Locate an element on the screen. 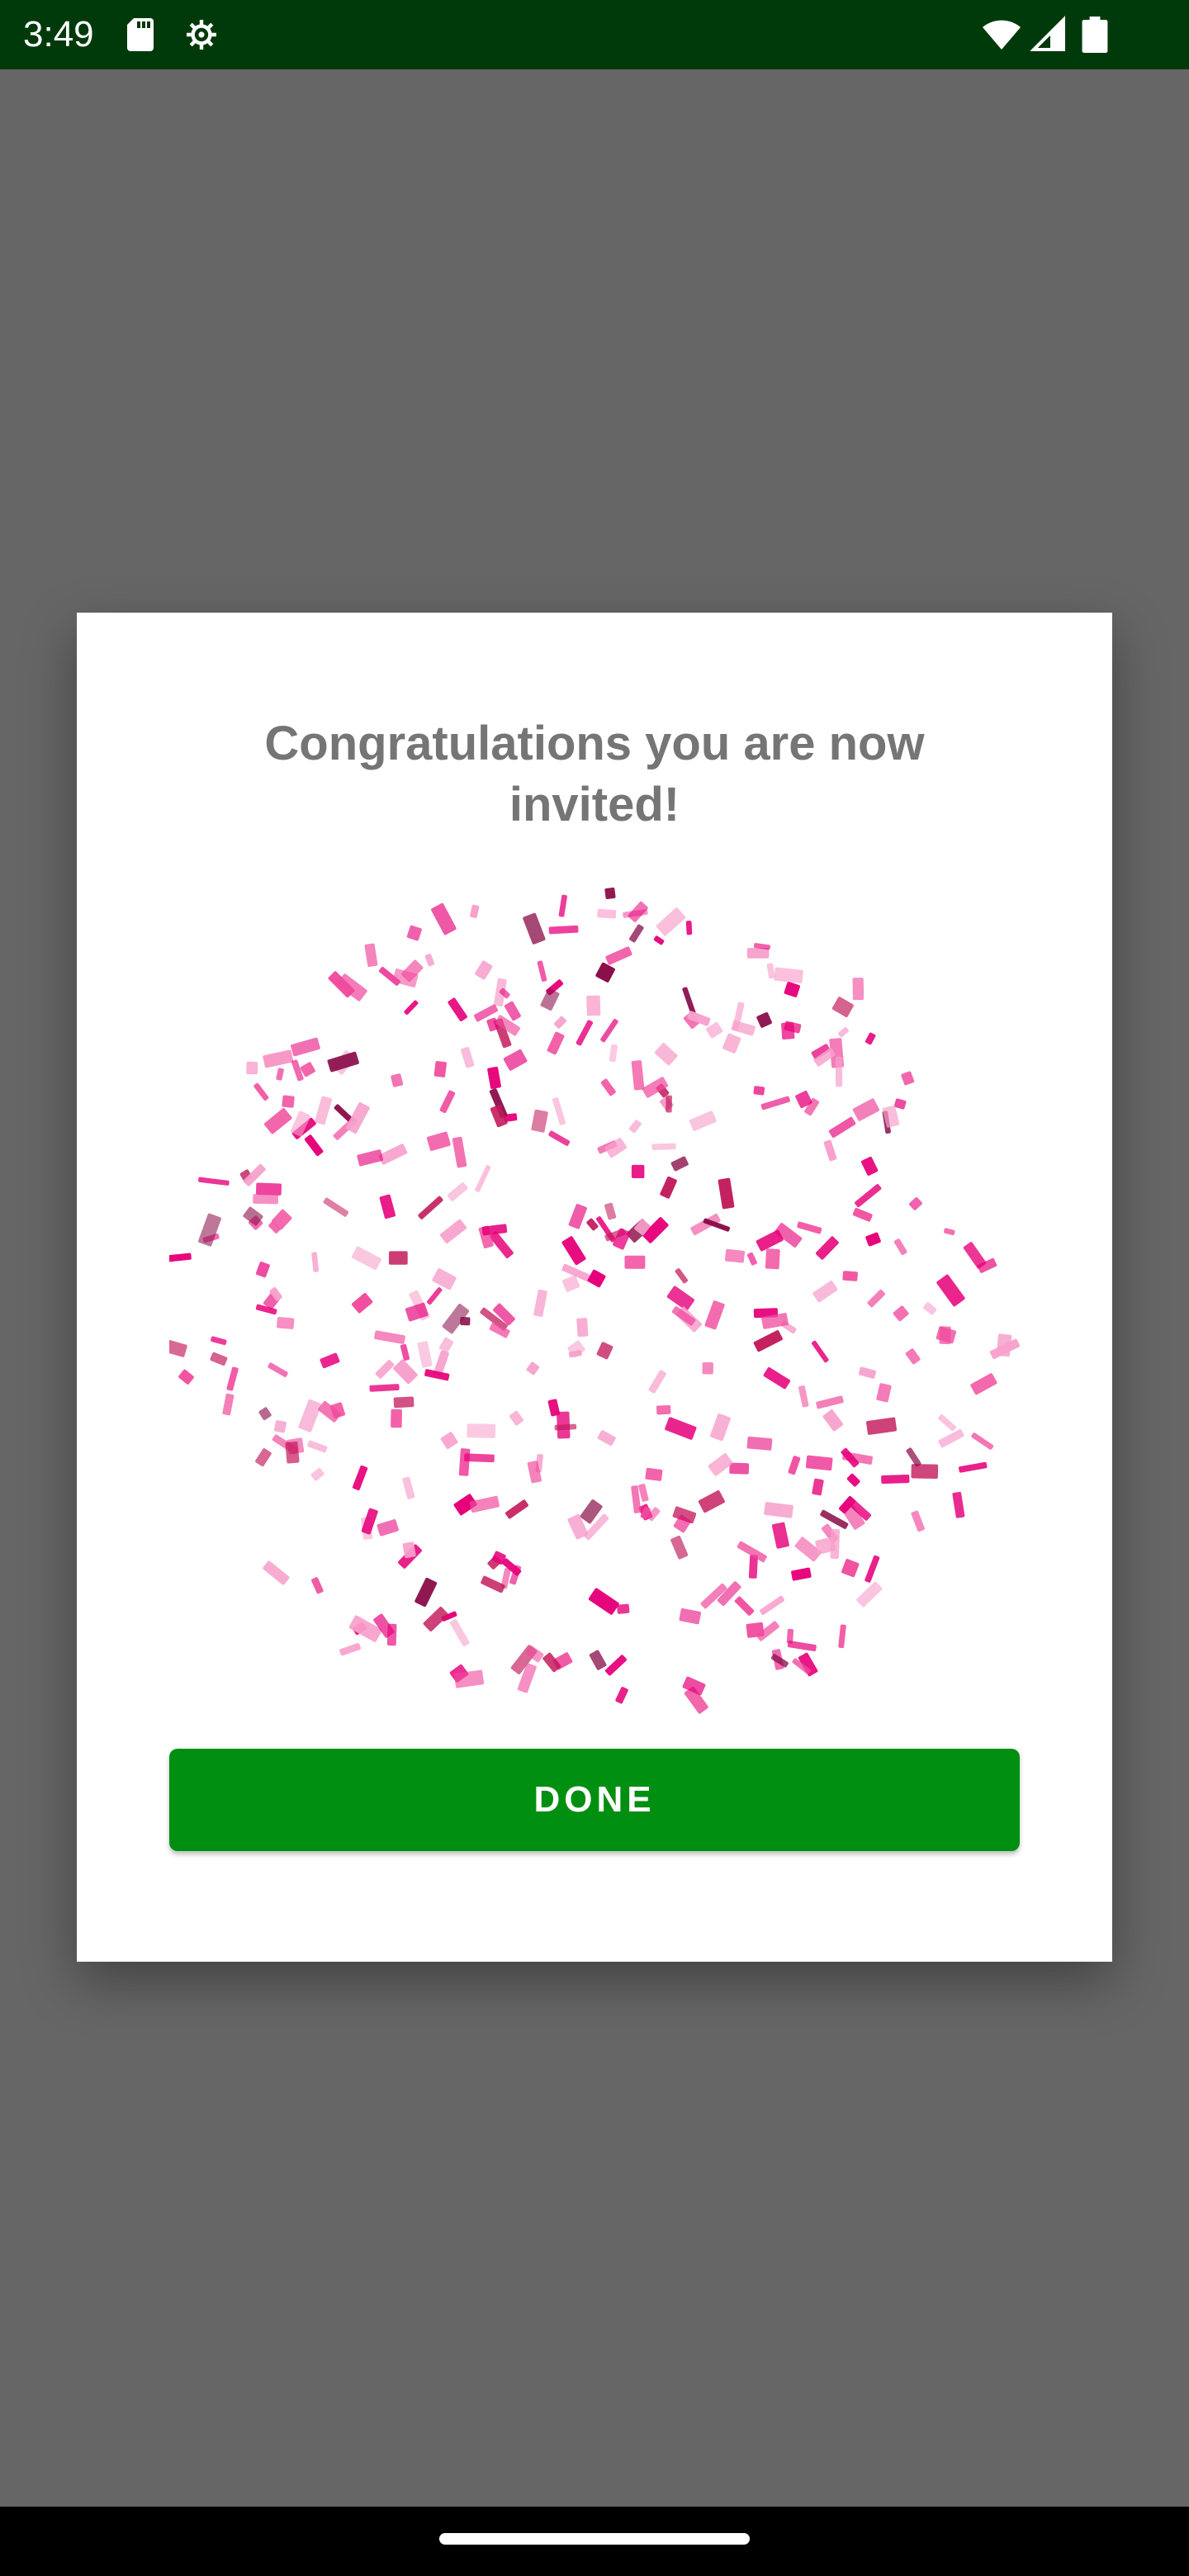 This screenshot has width=1189, height=2576. status-bar: 3:49 is located at coordinates (594, 34).